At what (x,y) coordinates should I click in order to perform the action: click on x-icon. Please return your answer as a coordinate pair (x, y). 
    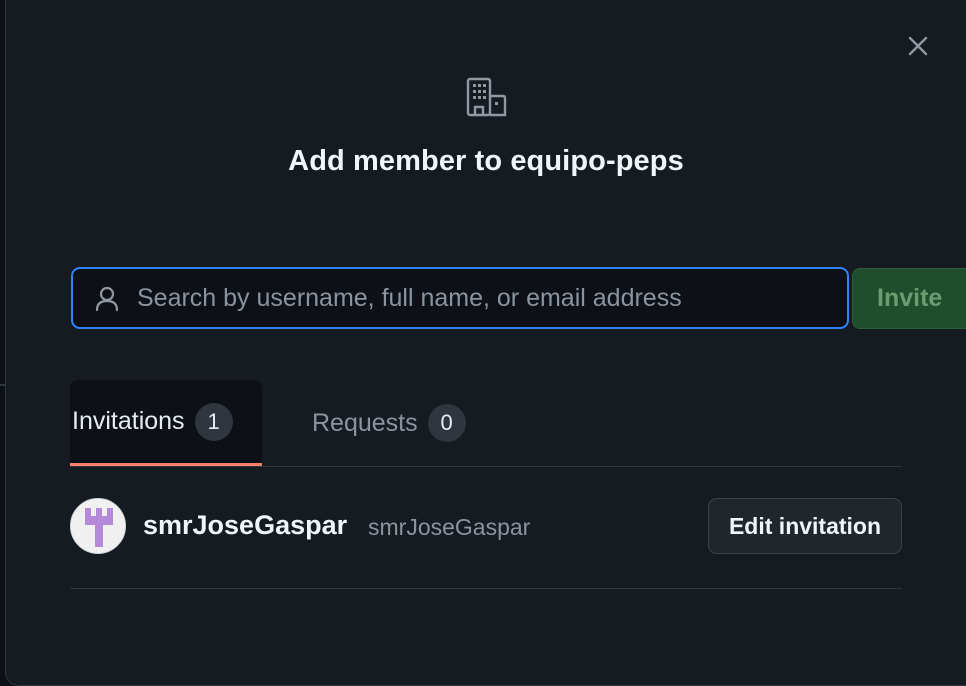
    Looking at the image, I should click on (918, 46).